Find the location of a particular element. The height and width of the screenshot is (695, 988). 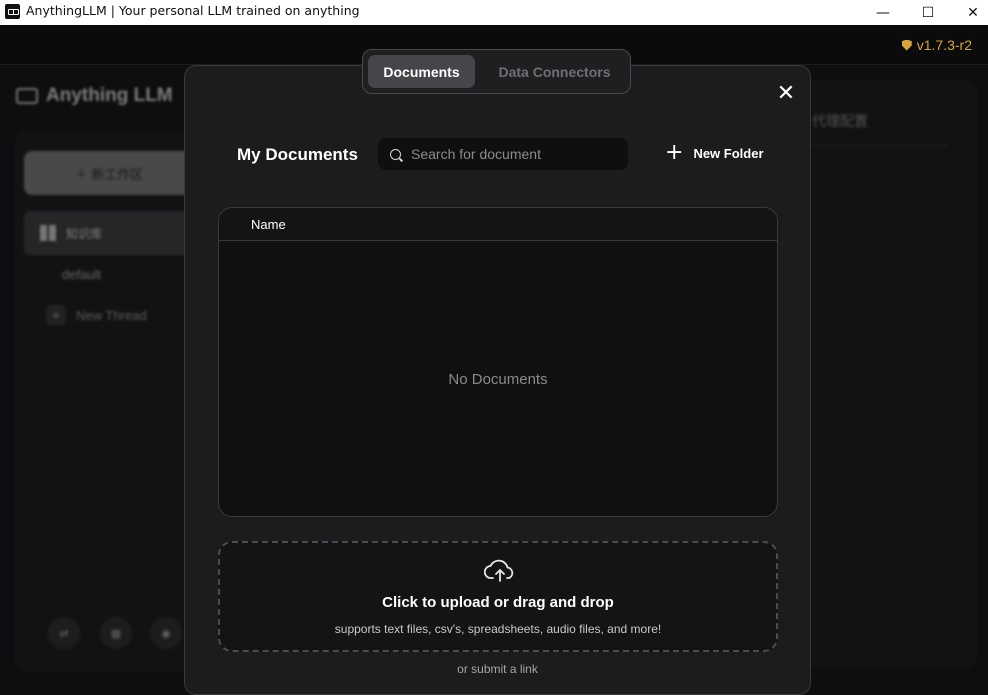

workspace-name: 知识库 is located at coordinates (84, 233).